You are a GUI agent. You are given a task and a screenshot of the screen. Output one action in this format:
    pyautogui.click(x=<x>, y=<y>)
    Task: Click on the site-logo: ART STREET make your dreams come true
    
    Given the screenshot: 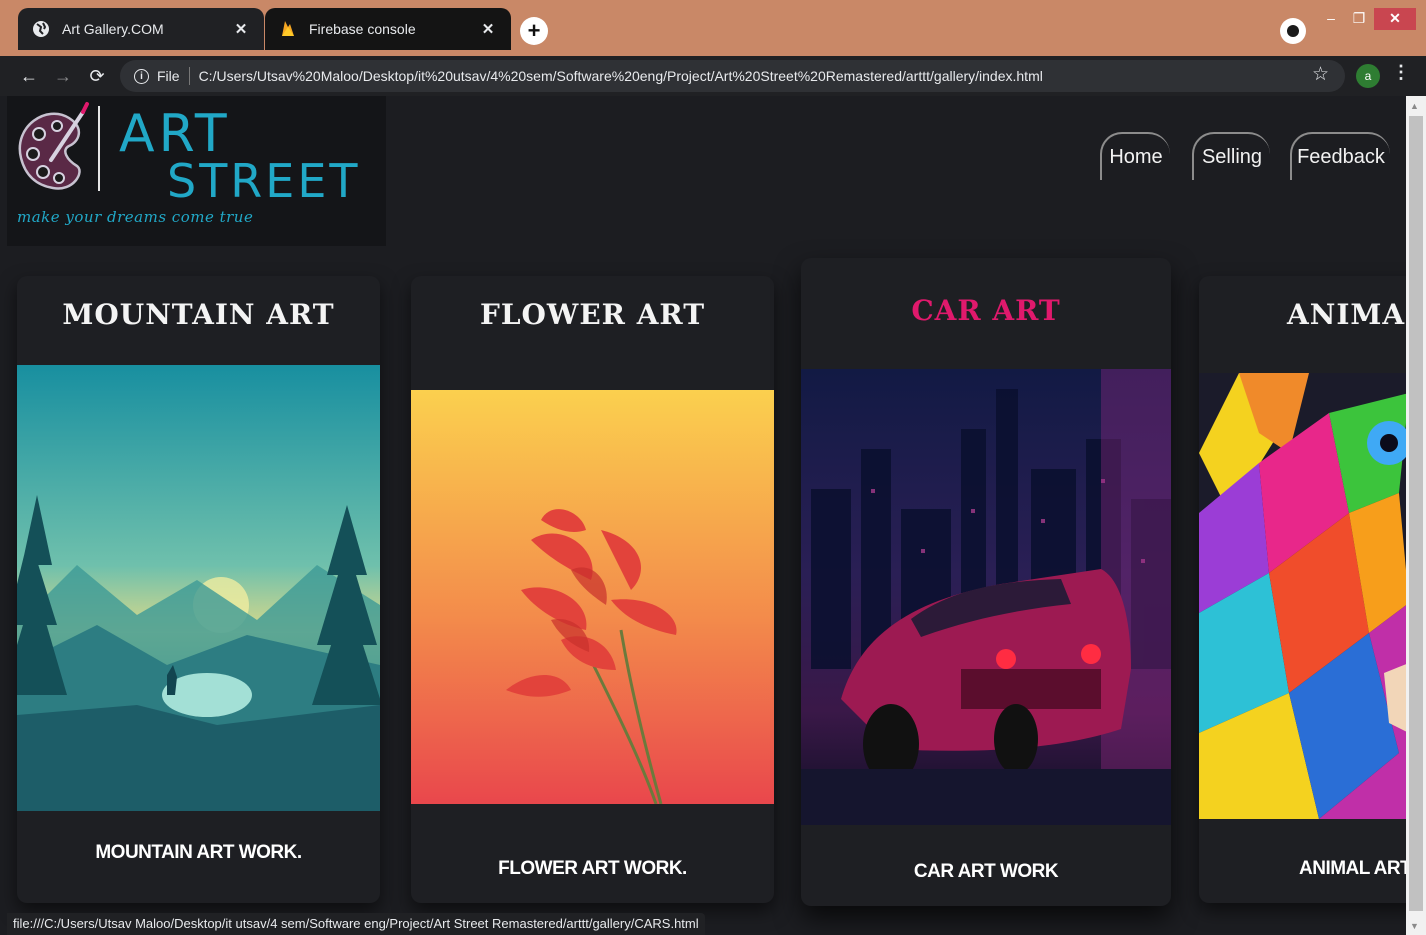 What is the action you would take?
    pyautogui.click(x=196, y=171)
    